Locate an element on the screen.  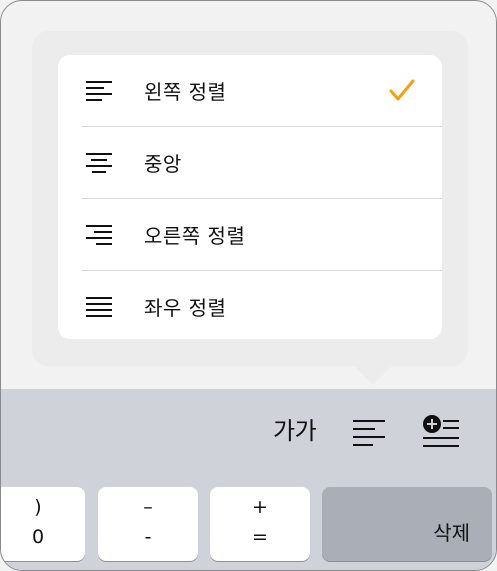
key-char: 0 is located at coordinates (38, 537).